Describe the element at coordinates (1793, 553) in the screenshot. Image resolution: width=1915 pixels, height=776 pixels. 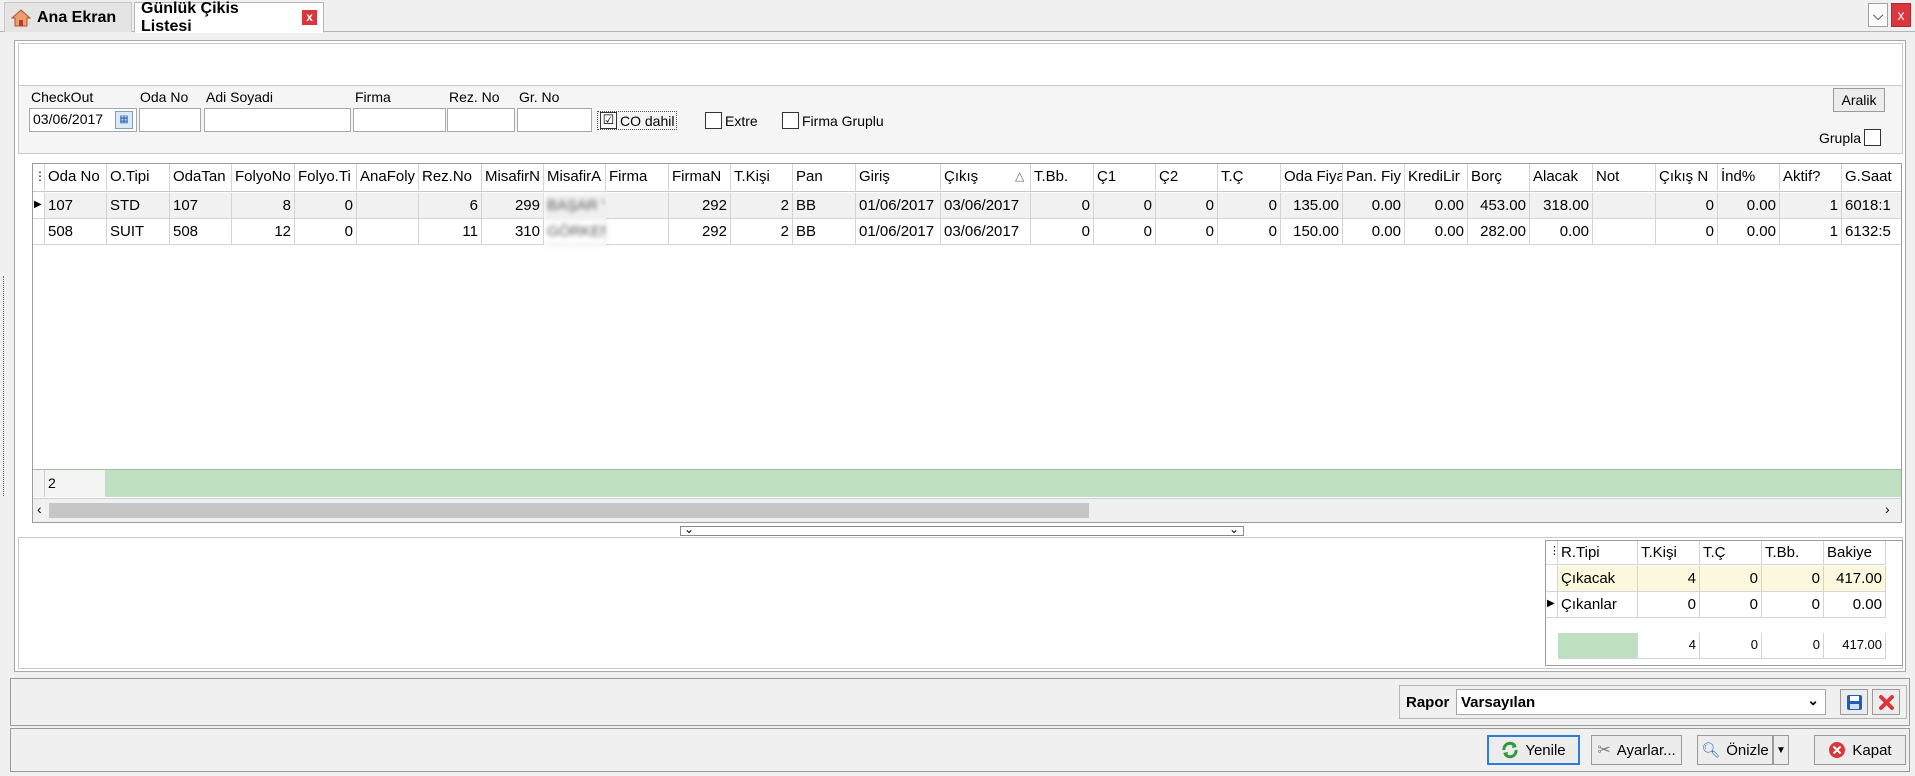
I see `summary-column-header: T.Bb.` at that location.